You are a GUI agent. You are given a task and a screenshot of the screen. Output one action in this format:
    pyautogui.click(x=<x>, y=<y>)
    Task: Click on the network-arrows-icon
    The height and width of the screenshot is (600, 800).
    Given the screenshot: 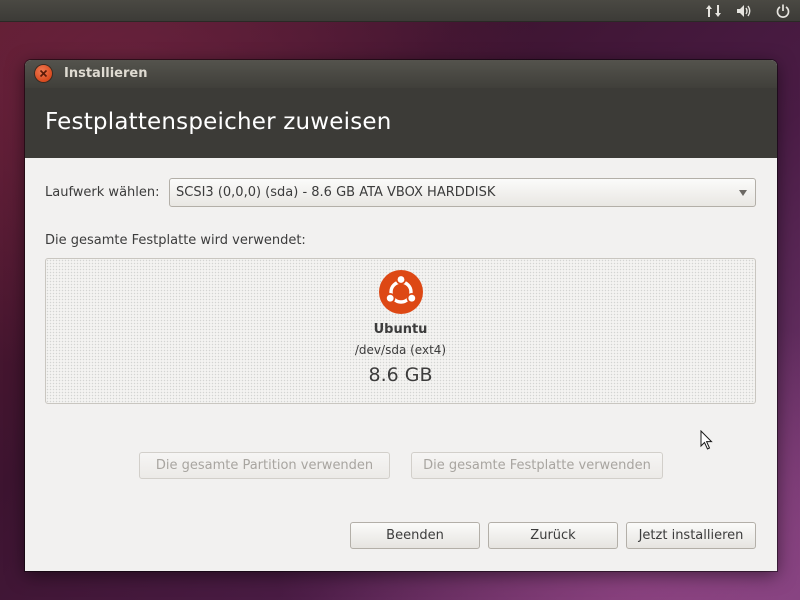 What is the action you would take?
    pyautogui.click(x=714, y=11)
    